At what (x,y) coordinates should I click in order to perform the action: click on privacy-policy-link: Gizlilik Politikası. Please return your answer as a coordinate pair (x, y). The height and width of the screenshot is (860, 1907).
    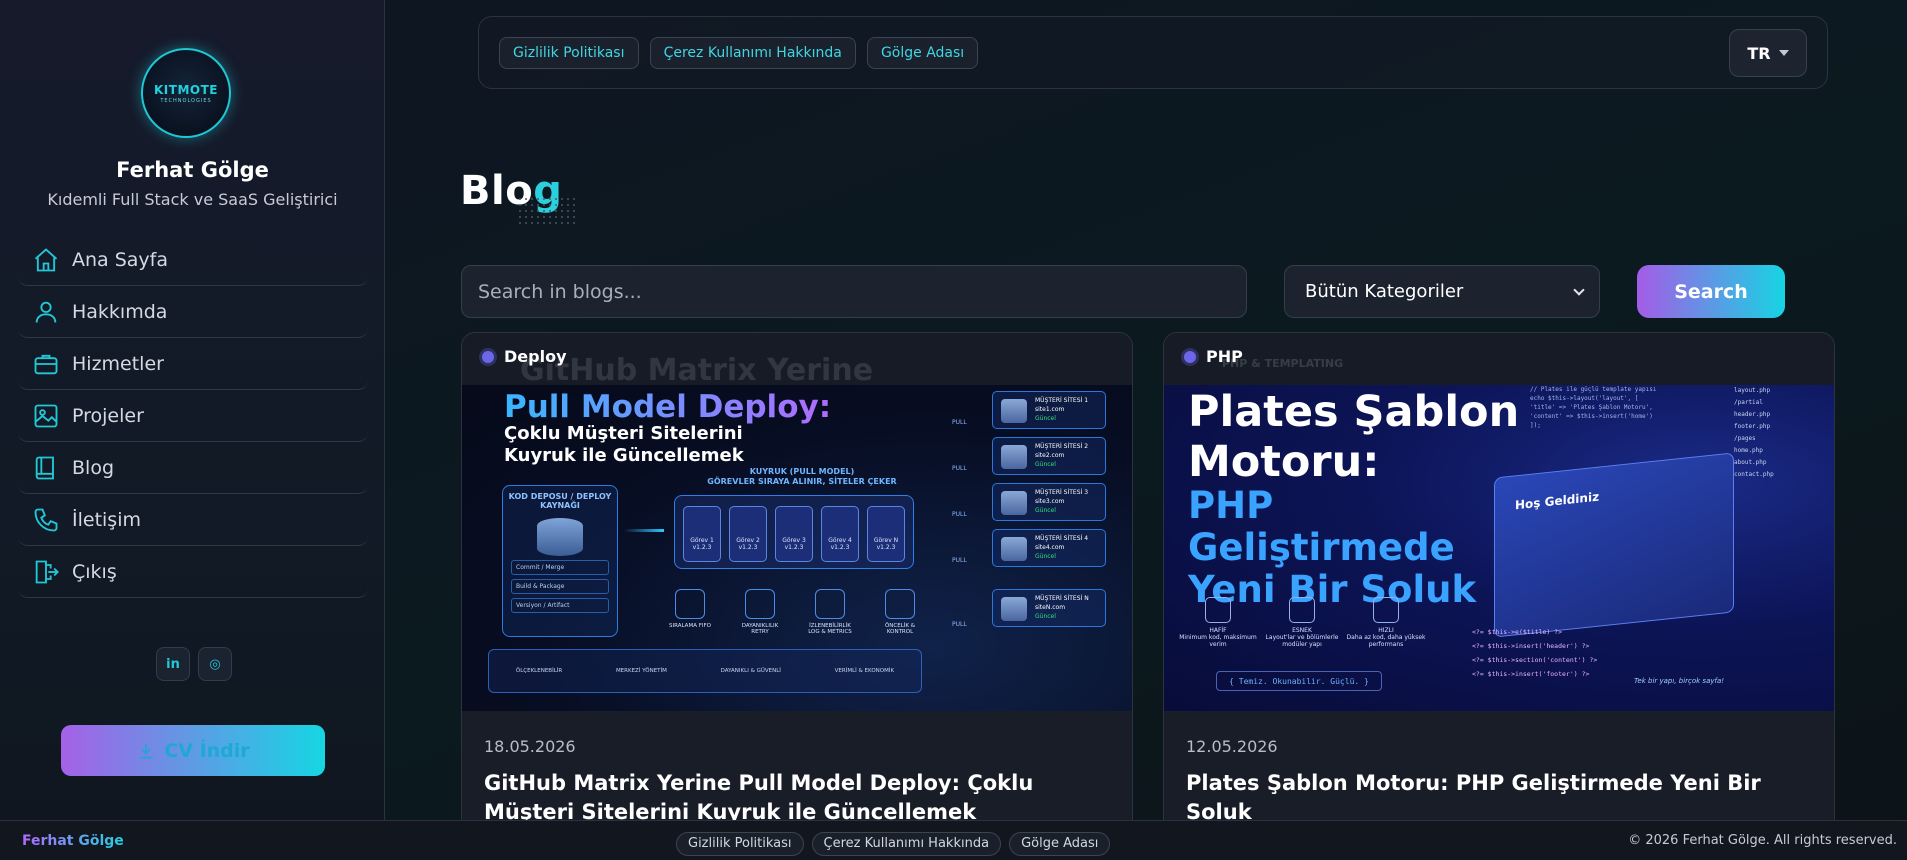
    Looking at the image, I should click on (569, 53).